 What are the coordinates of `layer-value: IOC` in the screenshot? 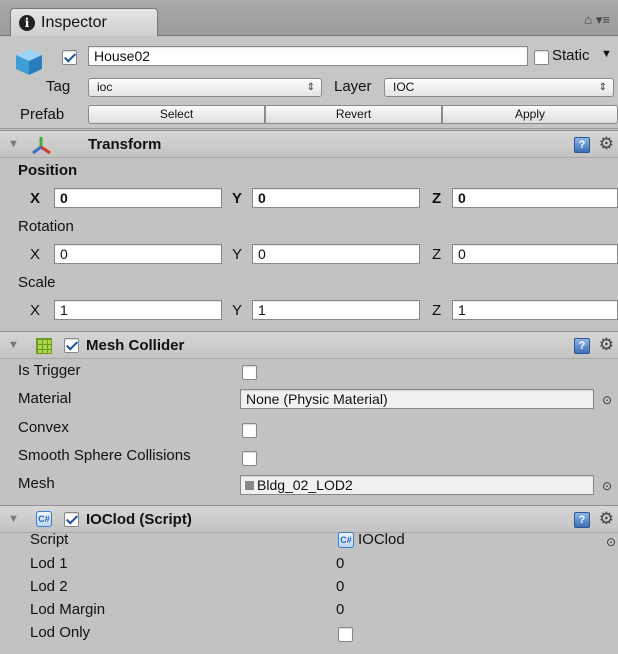 It's located at (404, 87).